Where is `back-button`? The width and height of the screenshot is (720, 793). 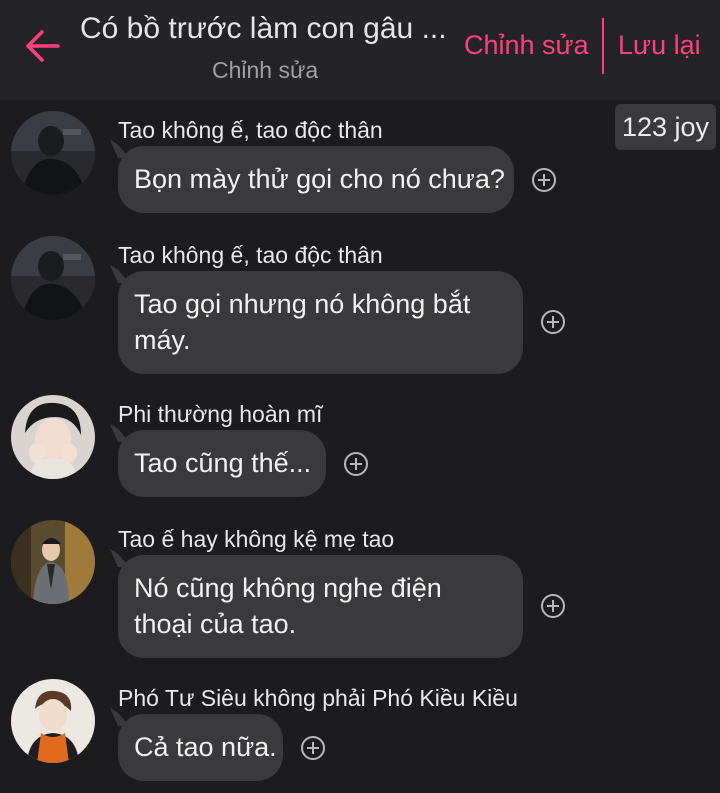 back-button is located at coordinates (42, 46).